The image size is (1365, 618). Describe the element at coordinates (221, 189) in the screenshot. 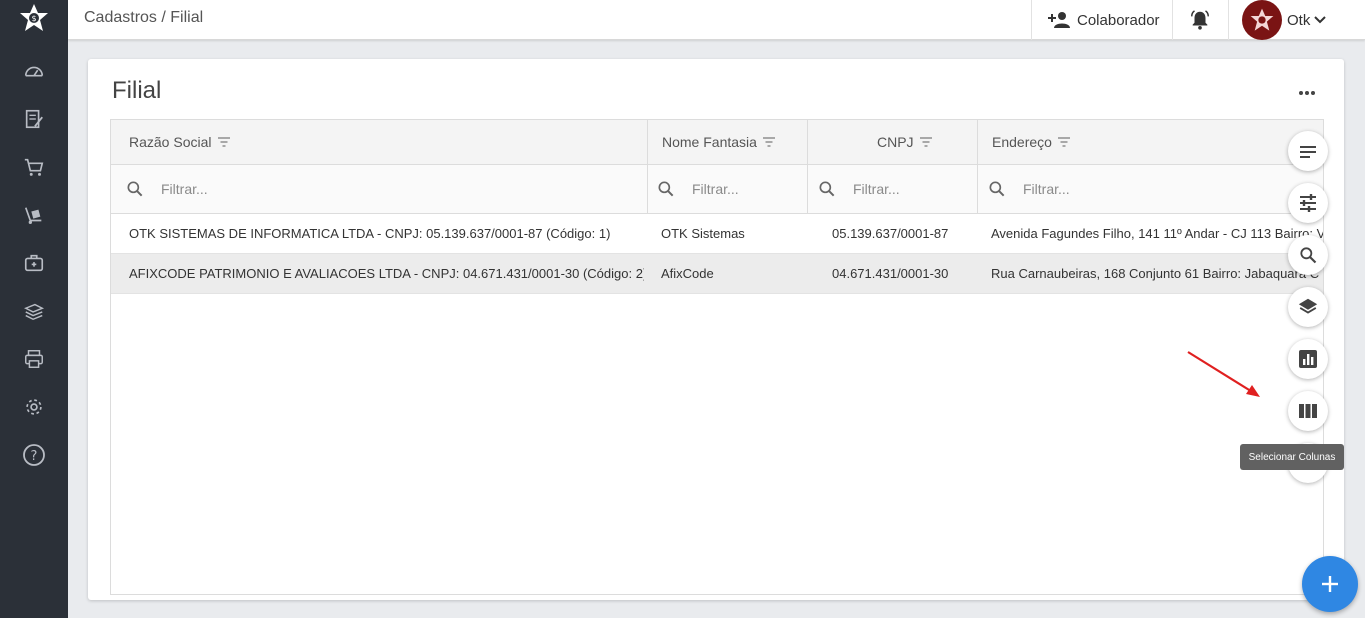

I see `filter-input-razao-social` at that location.